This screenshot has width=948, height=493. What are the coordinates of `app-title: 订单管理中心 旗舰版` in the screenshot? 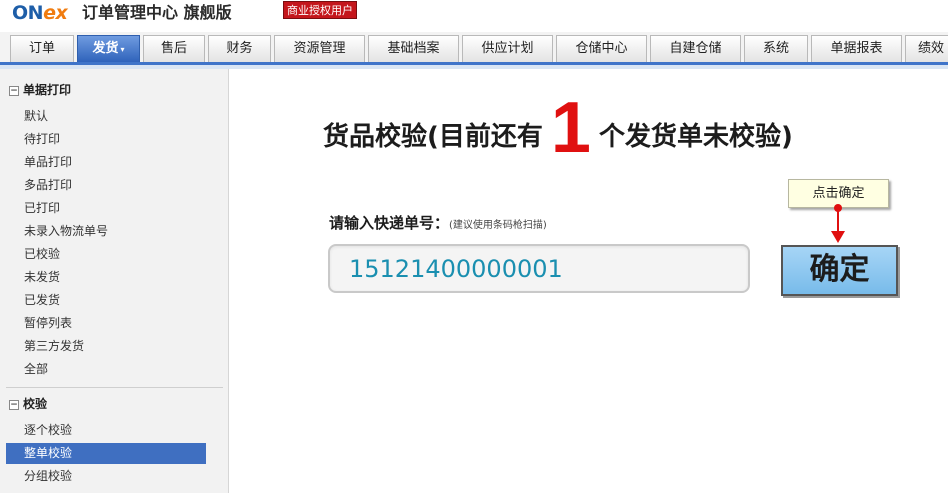 It's located at (157, 12).